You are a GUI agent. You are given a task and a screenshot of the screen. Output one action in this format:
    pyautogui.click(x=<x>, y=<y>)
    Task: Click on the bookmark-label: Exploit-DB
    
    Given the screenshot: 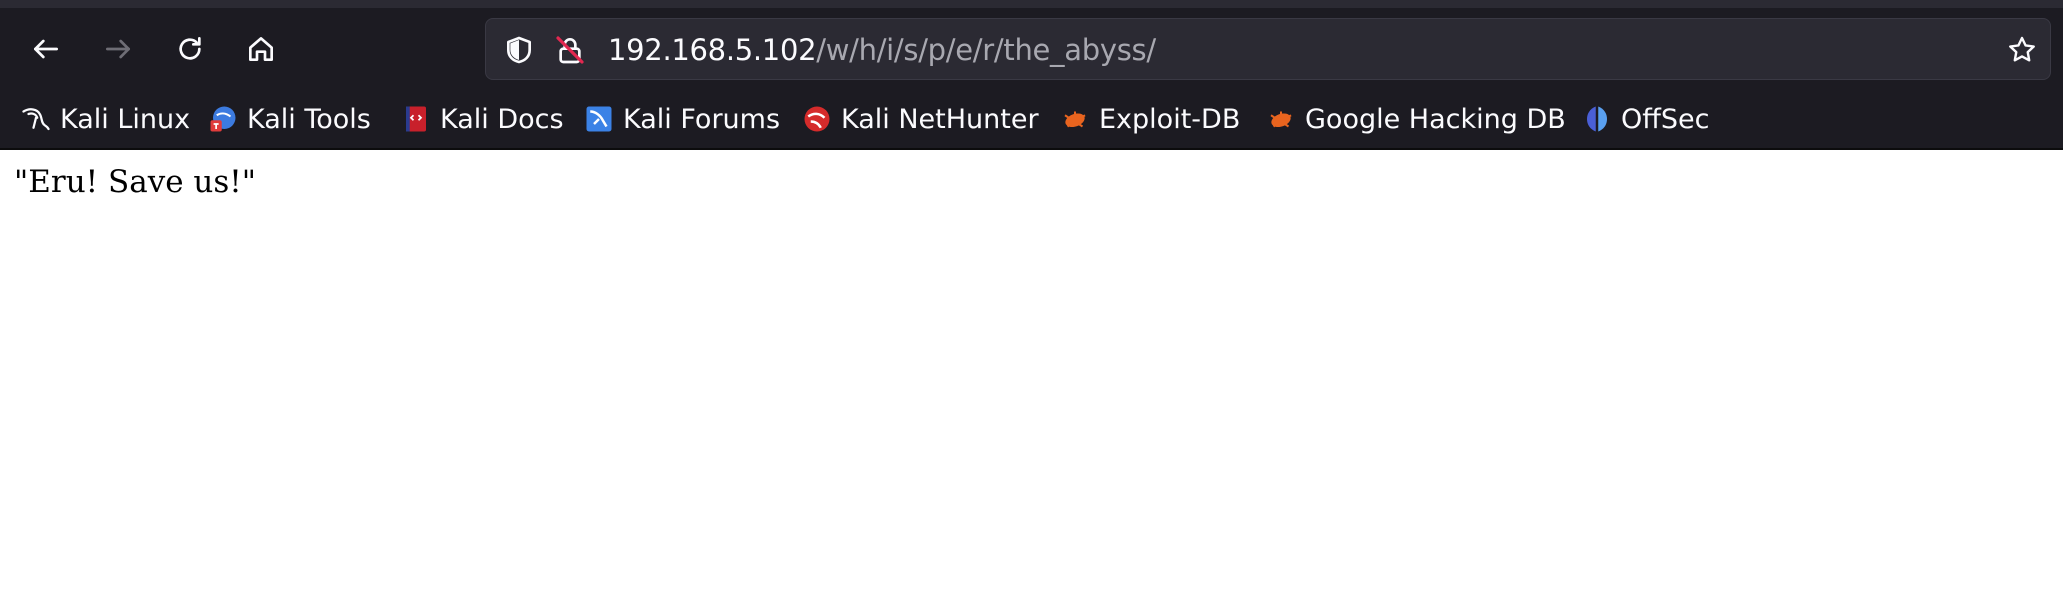 What is the action you would take?
    pyautogui.click(x=1170, y=119)
    